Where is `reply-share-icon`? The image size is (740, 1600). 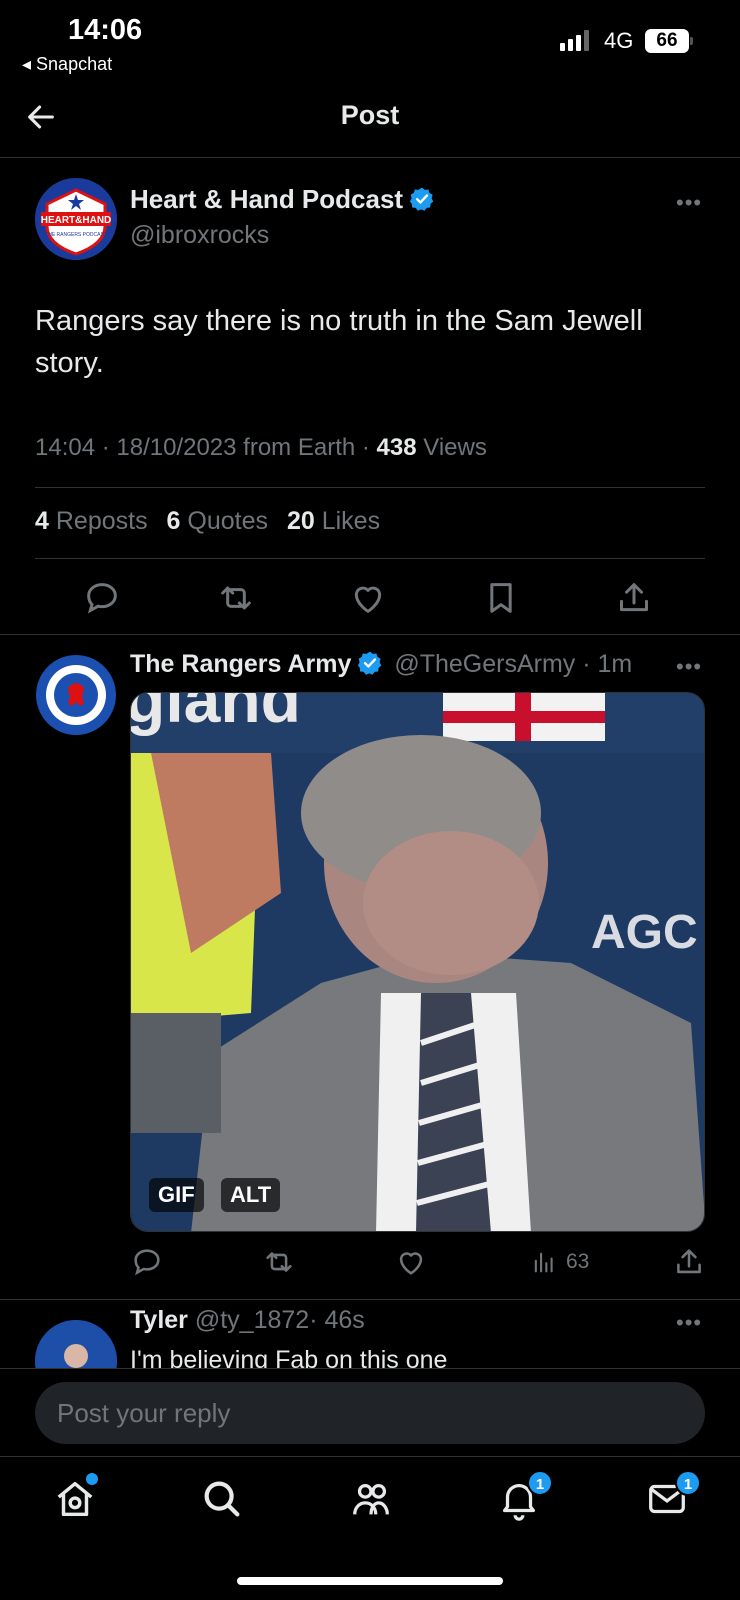 reply-share-icon is located at coordinates (689, 1262).